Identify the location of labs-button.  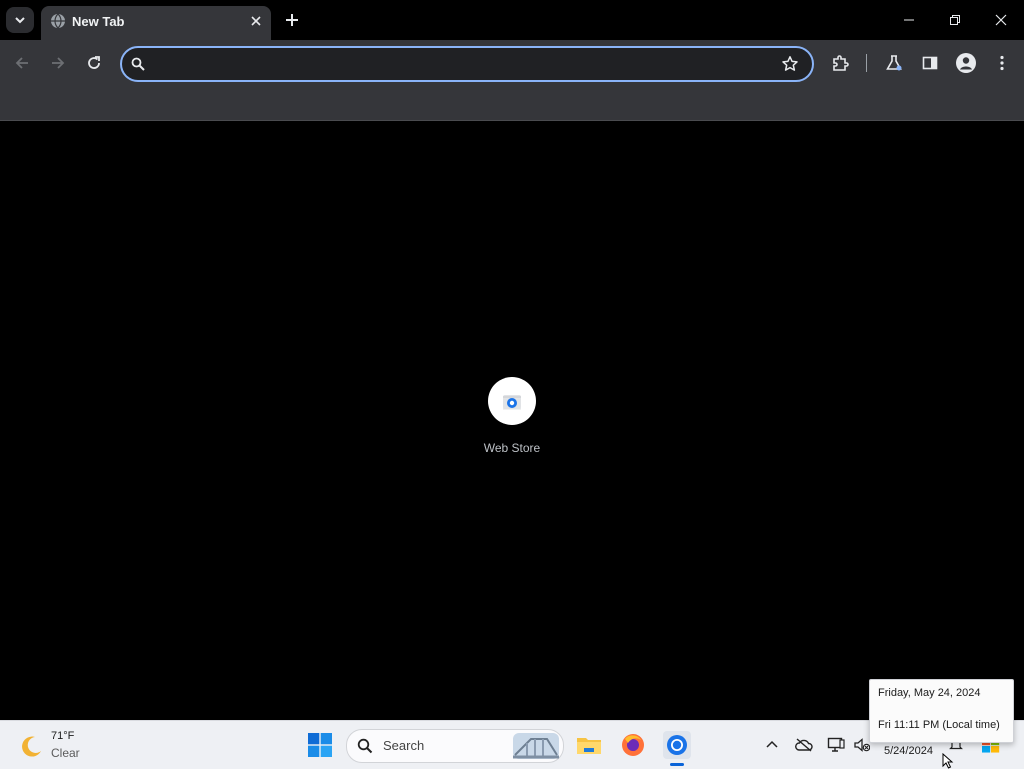
(894, 63).